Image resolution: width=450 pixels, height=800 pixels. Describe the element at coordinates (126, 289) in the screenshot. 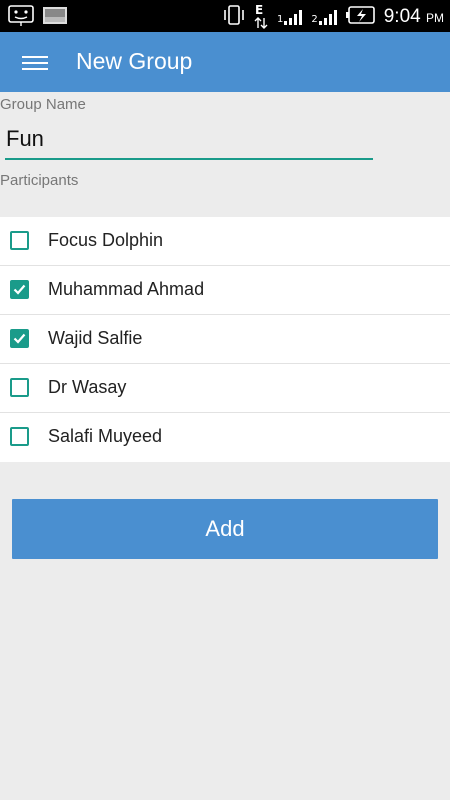

I see `participant-name: Muhammad Ahmad` at that location.